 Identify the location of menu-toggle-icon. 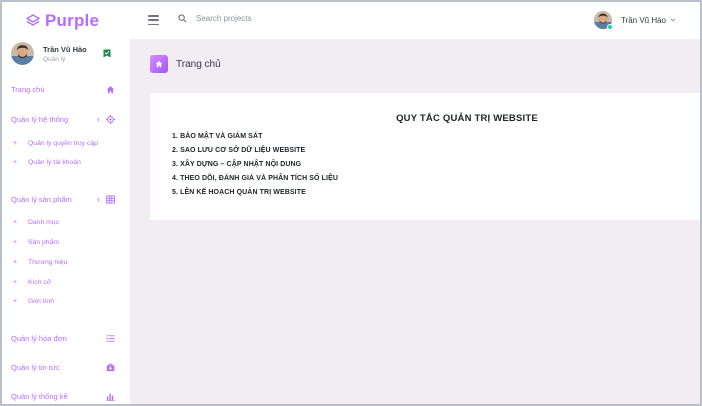
(153, 20).